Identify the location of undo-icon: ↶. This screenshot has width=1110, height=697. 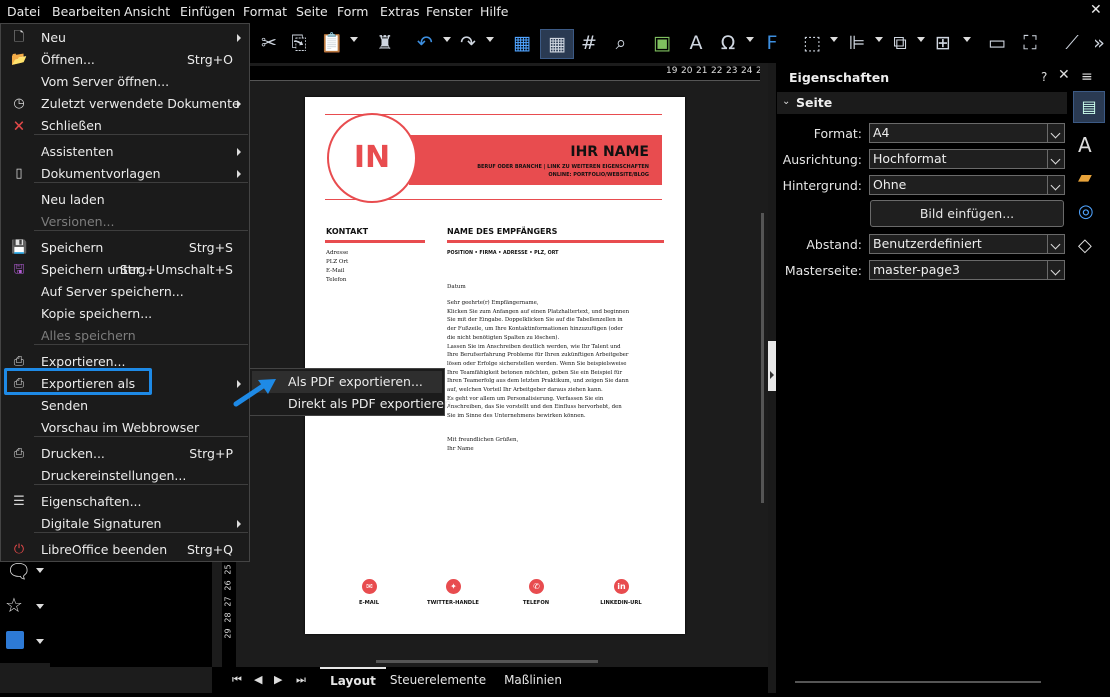
(425, 43).